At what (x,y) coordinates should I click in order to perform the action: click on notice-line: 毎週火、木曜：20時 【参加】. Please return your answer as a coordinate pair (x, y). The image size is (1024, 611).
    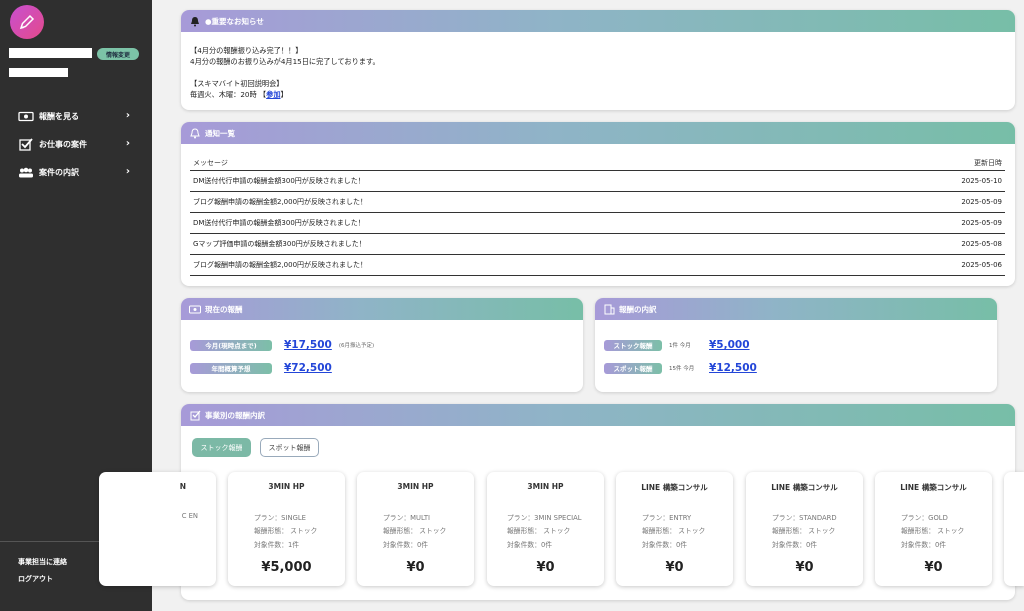
    Looking at the image, I should click on (239, 94).